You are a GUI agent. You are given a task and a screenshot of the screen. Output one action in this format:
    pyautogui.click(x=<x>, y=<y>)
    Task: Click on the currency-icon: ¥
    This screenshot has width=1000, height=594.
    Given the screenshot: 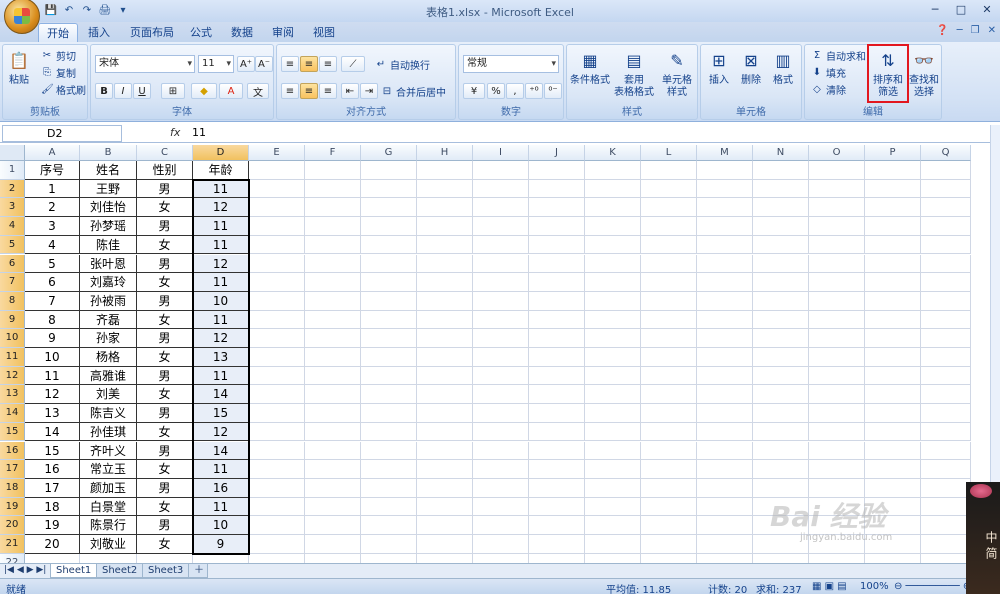 What is the action you would take?
    pyautogui.click(x=474, y=91)
    